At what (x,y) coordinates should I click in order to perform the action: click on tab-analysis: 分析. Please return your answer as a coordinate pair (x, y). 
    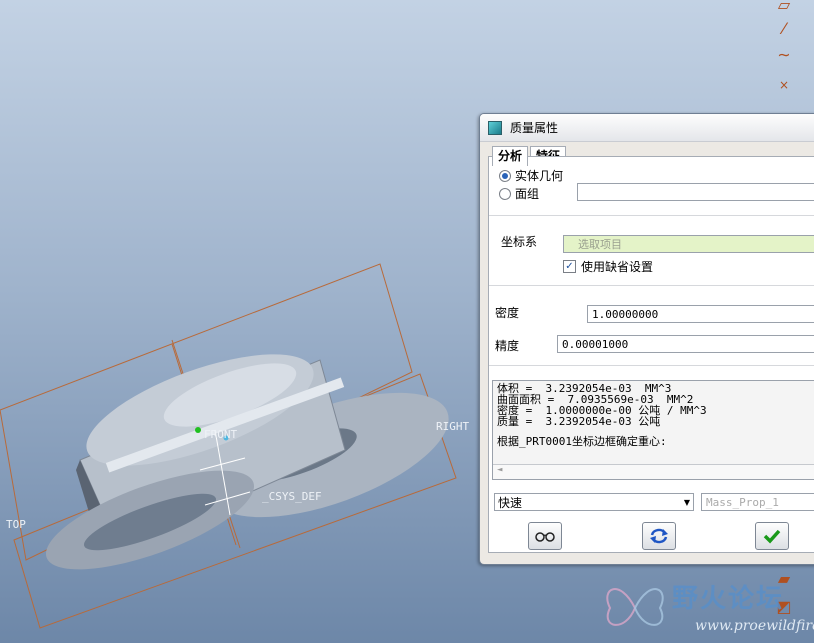
    Looking at the image, I should click on (510, 156).